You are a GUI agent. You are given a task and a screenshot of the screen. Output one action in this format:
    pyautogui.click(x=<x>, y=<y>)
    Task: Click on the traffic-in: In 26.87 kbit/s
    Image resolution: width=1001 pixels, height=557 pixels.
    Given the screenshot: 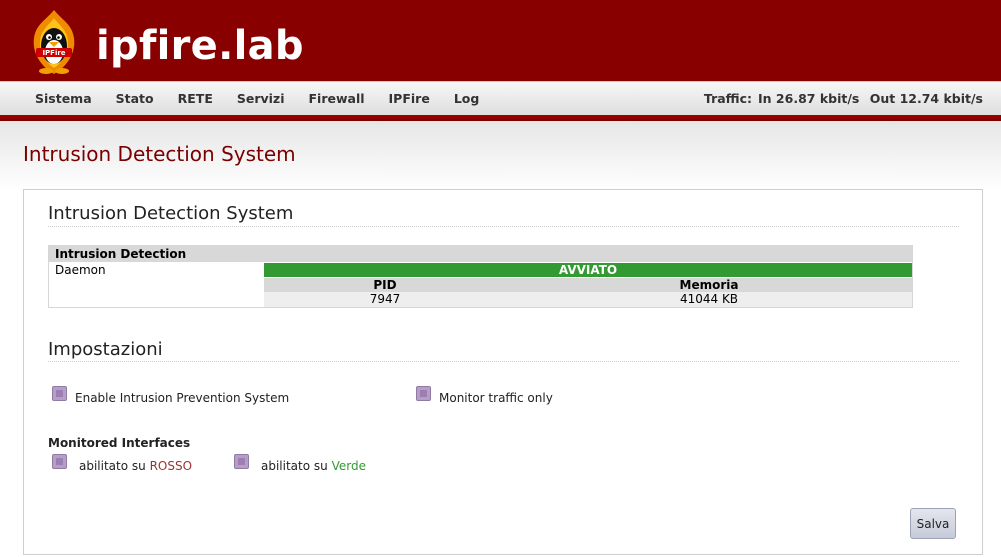 What is the action you would take?
    pyautogui.click(x=809, y=98)
    